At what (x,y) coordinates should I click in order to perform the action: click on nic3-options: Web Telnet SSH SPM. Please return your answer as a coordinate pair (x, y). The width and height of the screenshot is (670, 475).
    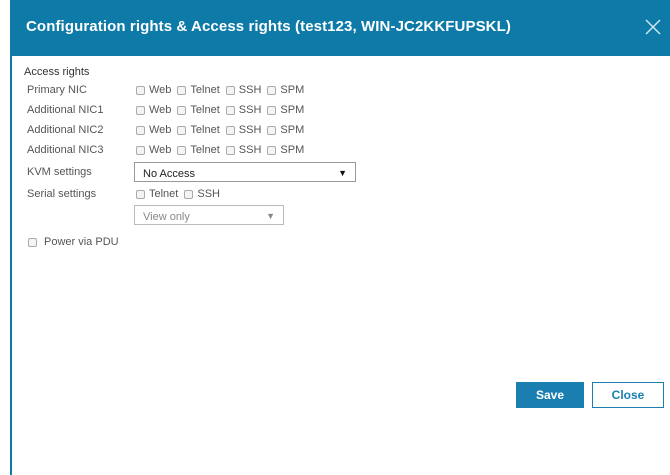
    Looking at the image, I should click on (223, 150).